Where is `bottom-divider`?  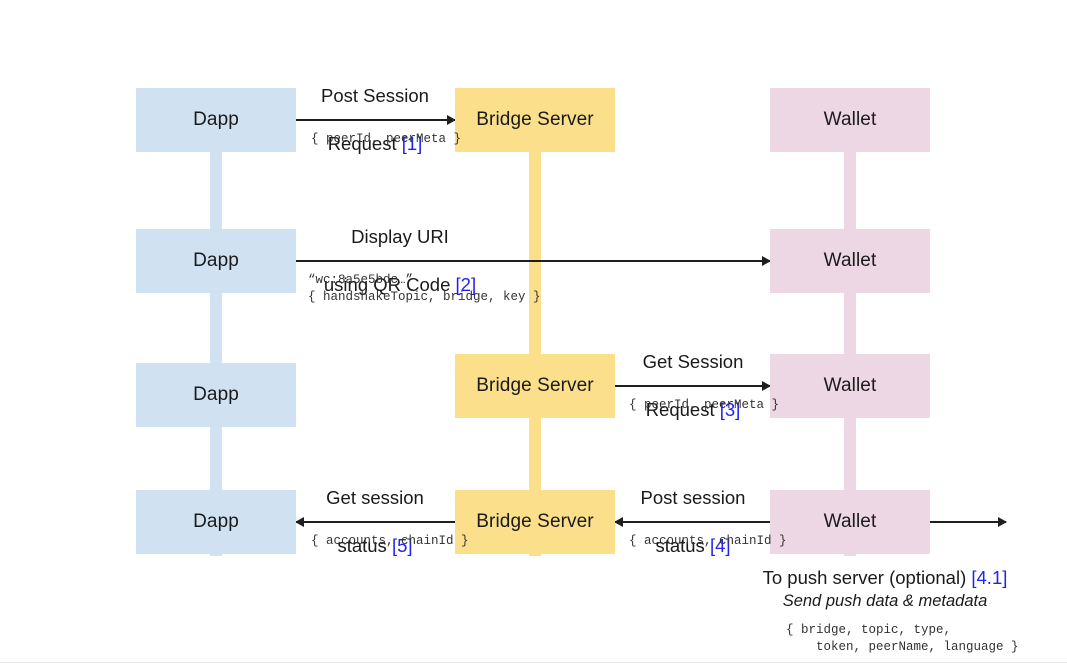 bottom-divider is located at coordinates (533, 662).